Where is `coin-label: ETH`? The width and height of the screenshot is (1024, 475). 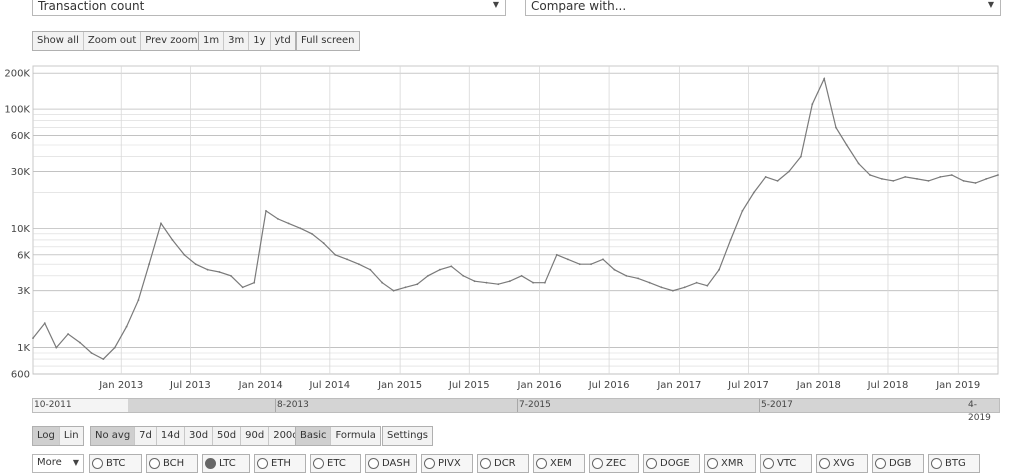 coin-label: ETH is located at coordinates (281, 463).